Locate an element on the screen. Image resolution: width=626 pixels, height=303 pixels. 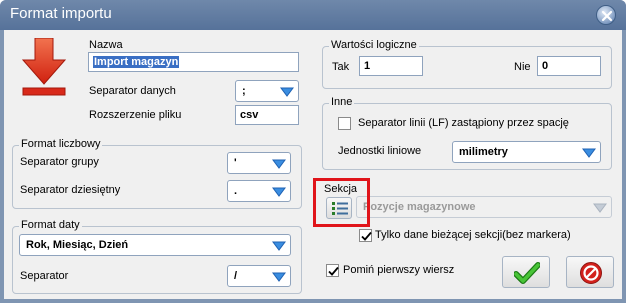
nie-label: Nie is located at coordinates (522, 67).